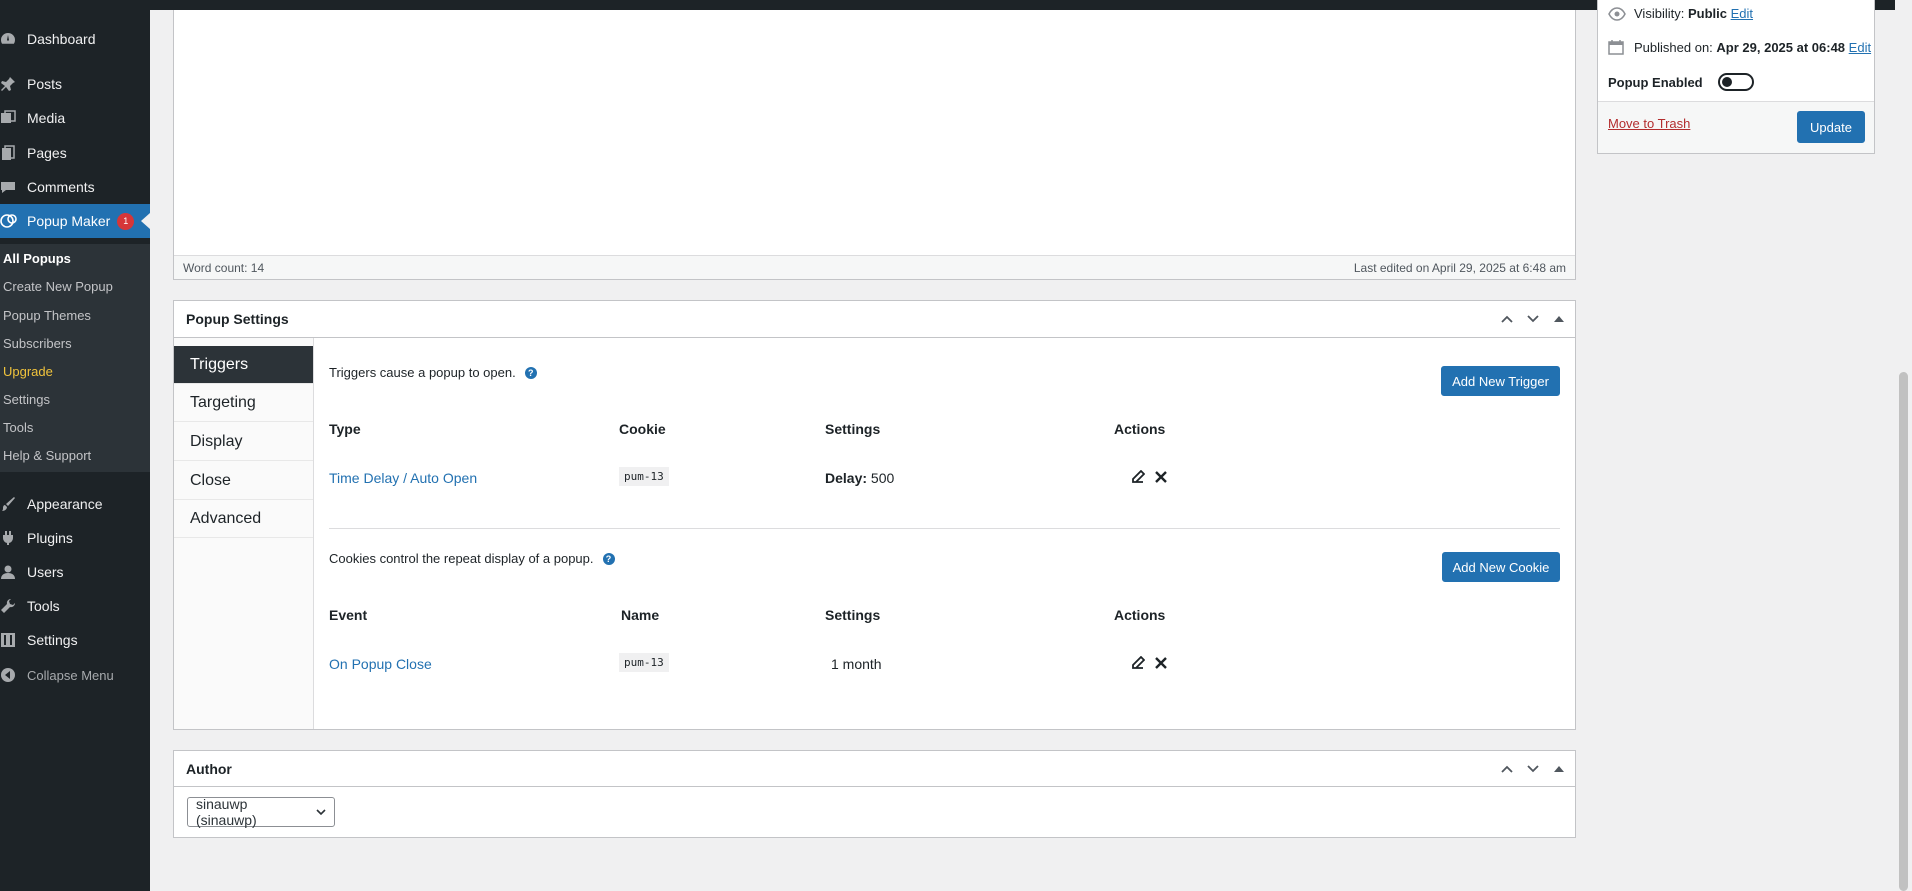 The image size is (1912, 891). What do you see at coordinates (1673, 47) in the screenshot?
I see `published-label: Published on:` at bounding box center [1673, 47].